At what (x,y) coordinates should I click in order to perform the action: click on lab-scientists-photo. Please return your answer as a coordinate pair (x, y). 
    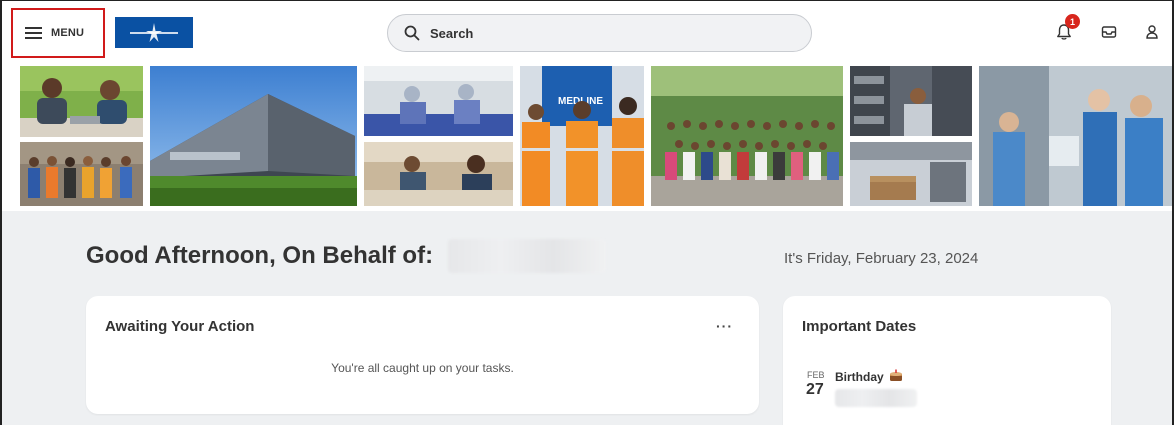
    Looking at the image, I should click on (1075, 136).